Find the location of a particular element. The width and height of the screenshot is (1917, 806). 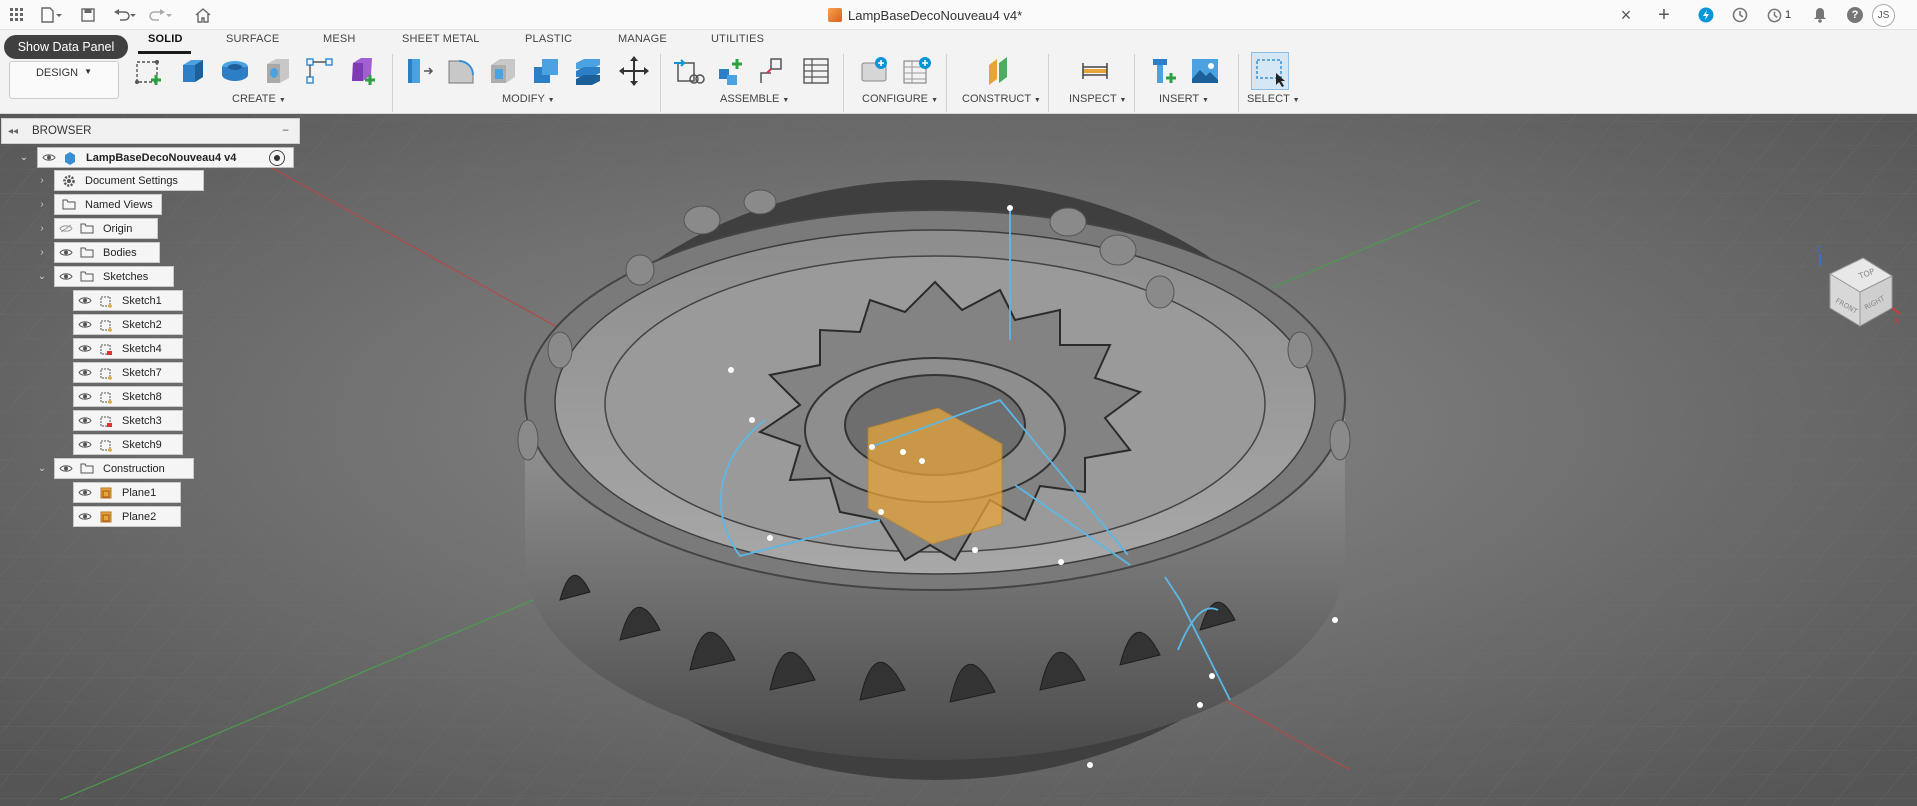

tab-mesh: MESH is located at coordinates (339, 43).